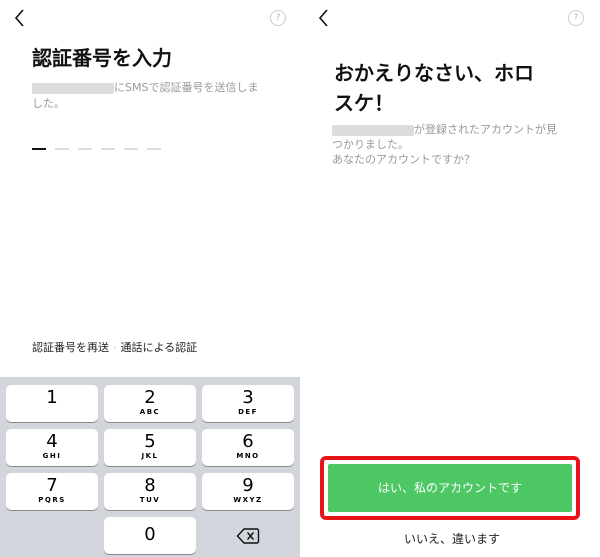 This screenshot has width=600, height=557. I want to click on resend-code-link: 認証番号を再送, so click(70, 347).